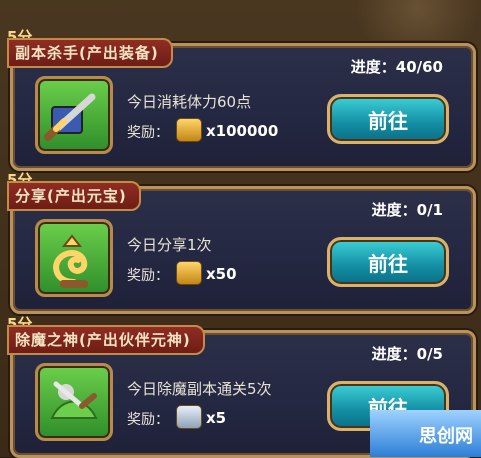 This screenshot has height=458, width=481. Describe the element at coordinates (199, 389) in the screenshot. I see `task-description: 今日除魔副本通关5次` at that location.